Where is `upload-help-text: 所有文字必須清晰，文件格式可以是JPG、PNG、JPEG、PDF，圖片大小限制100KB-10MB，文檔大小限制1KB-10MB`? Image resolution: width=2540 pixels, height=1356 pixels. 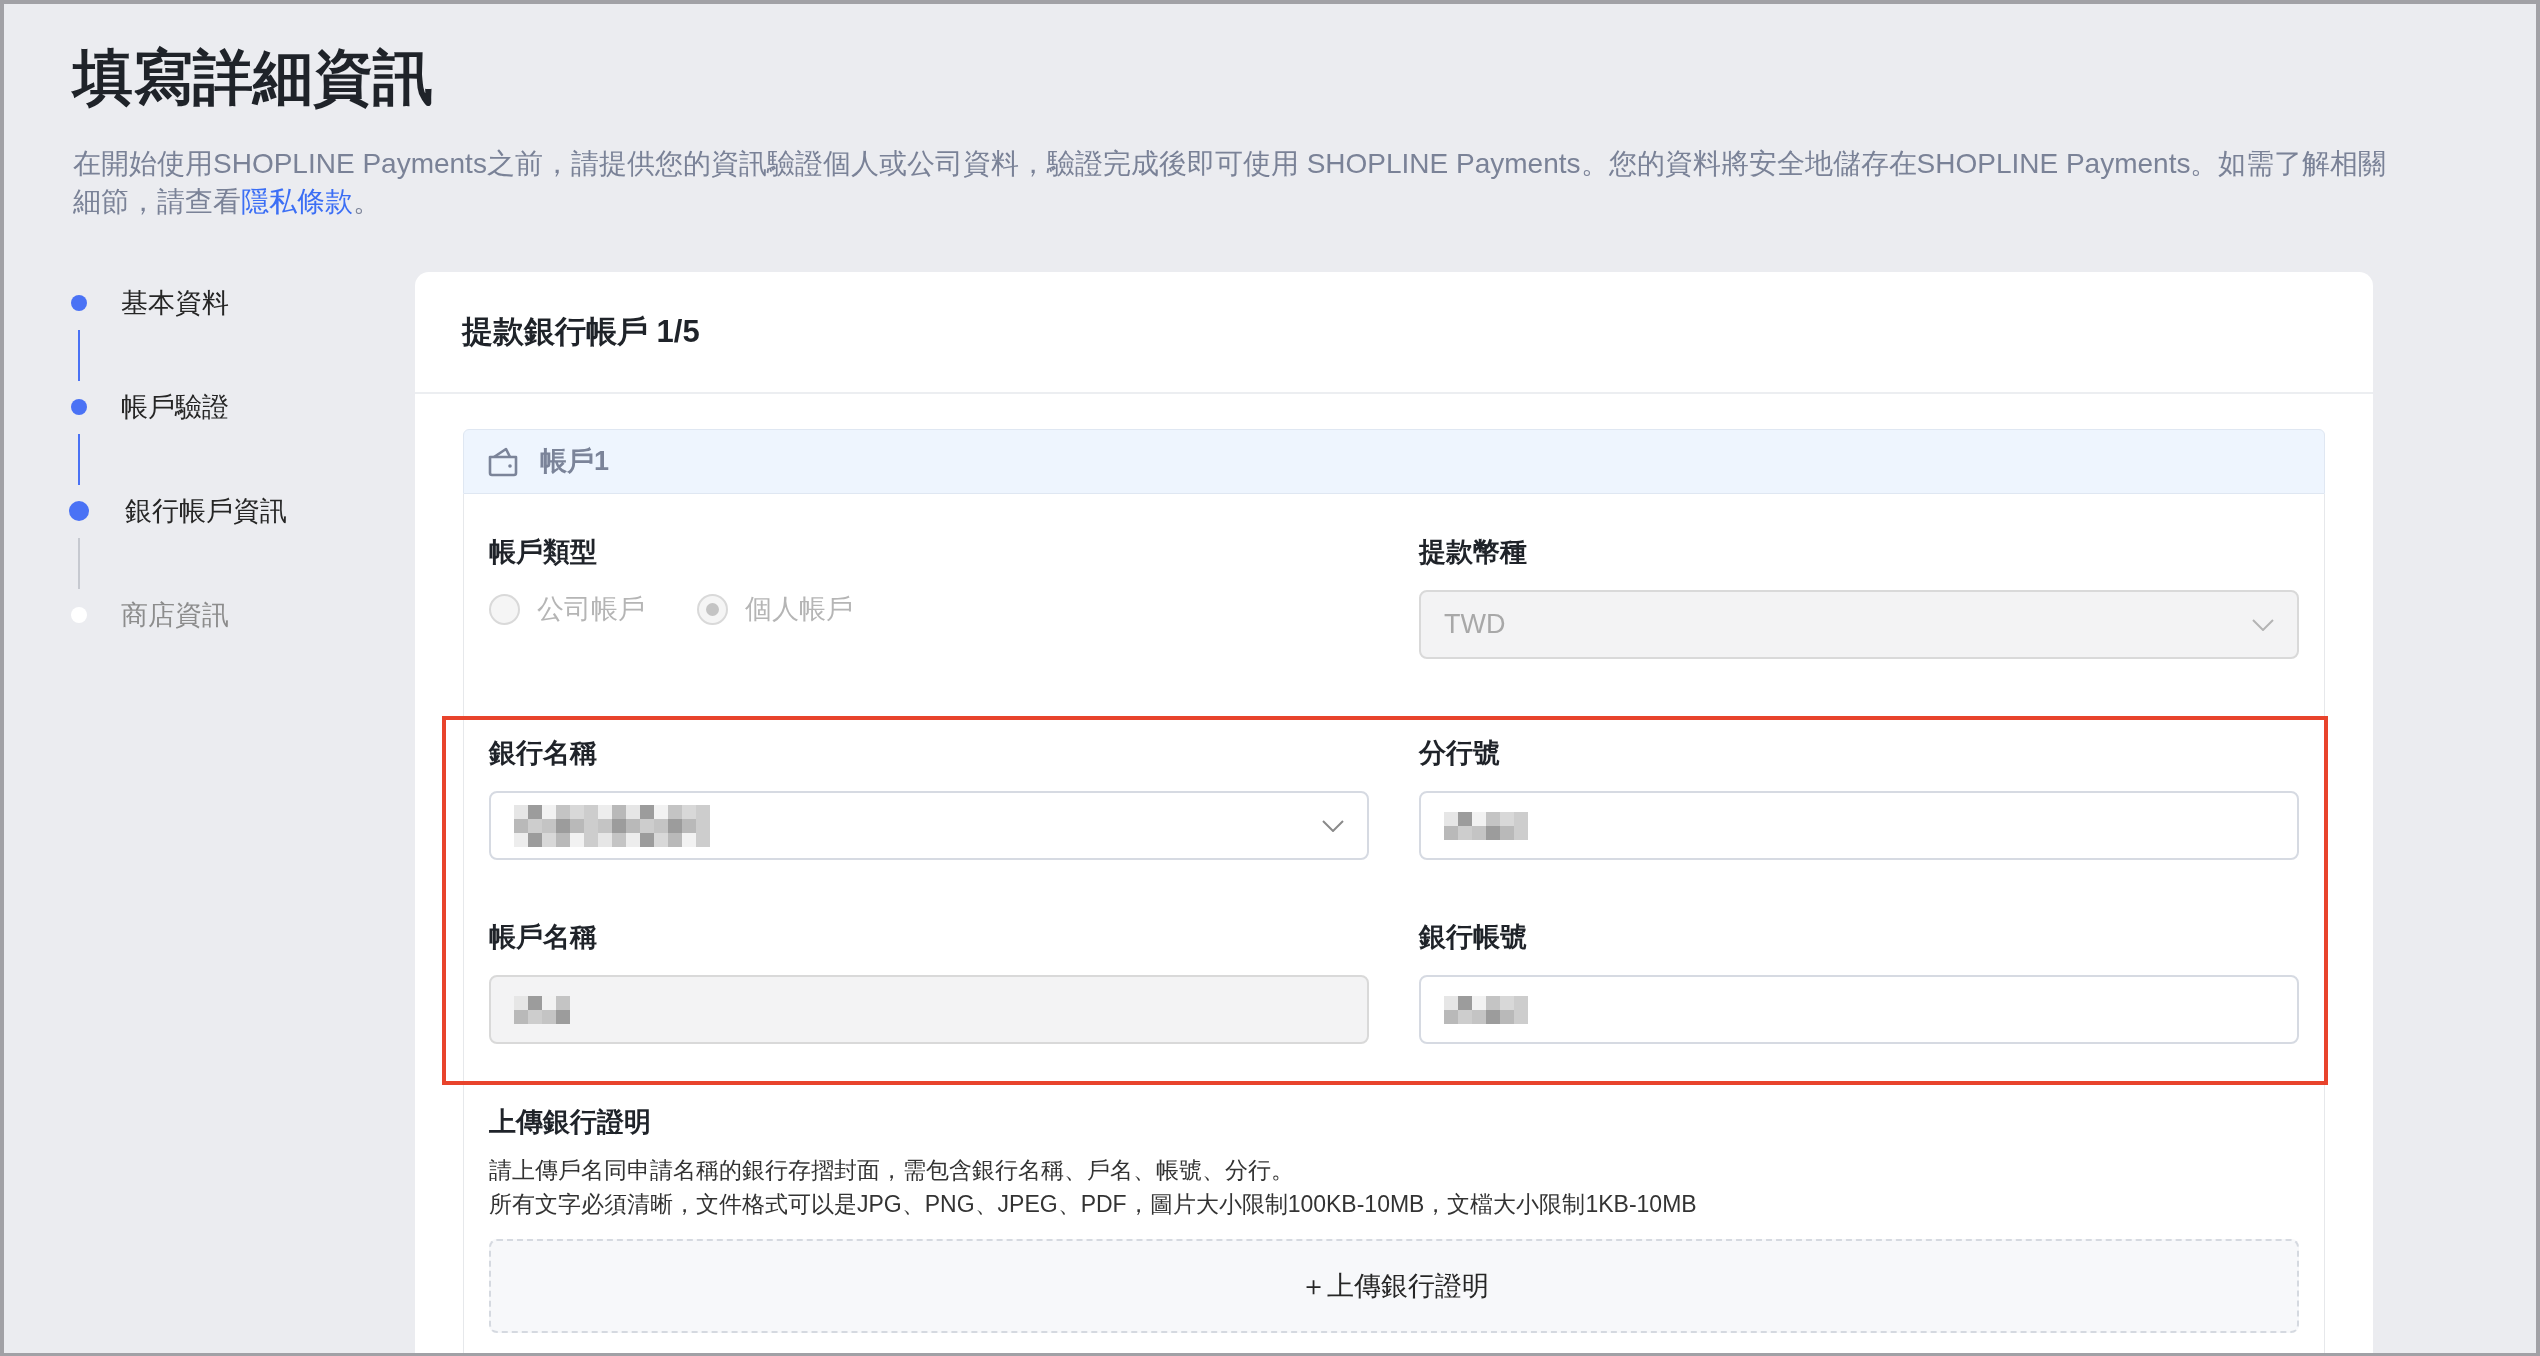 upload-help-text: 所有文字必須清晰，文件格式可以是JPG、PNG、JPEG、PDF，圖片大小限制100KB-10MB，文檔大小限制1KB-10MB is located at coordinates (1093, 1204).